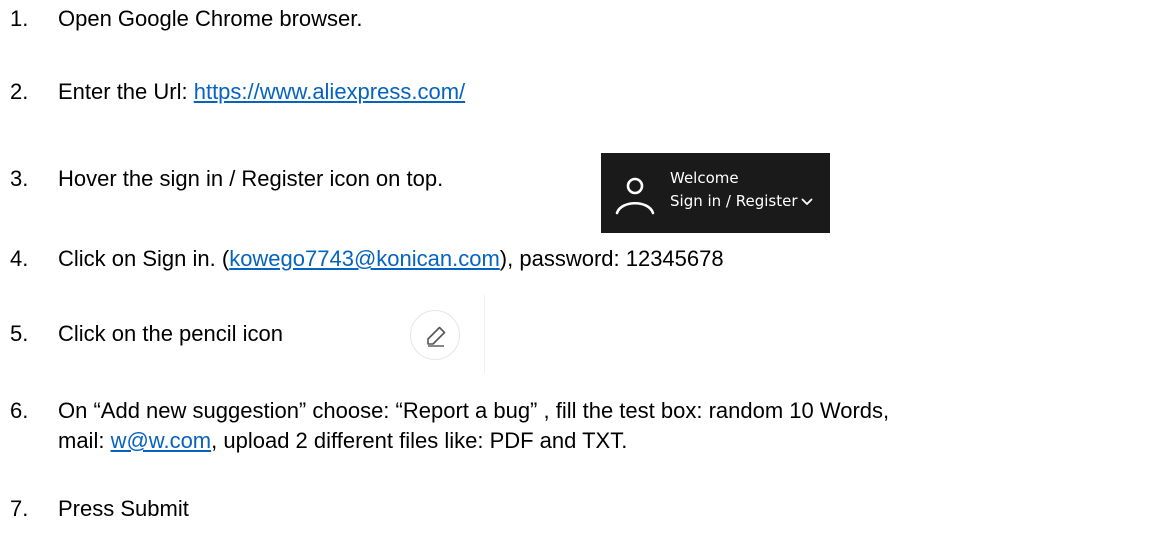 Image resolution: width=1171 pixels, height=533 pixels. I want to click on step-number: 4., so click(19, 258).